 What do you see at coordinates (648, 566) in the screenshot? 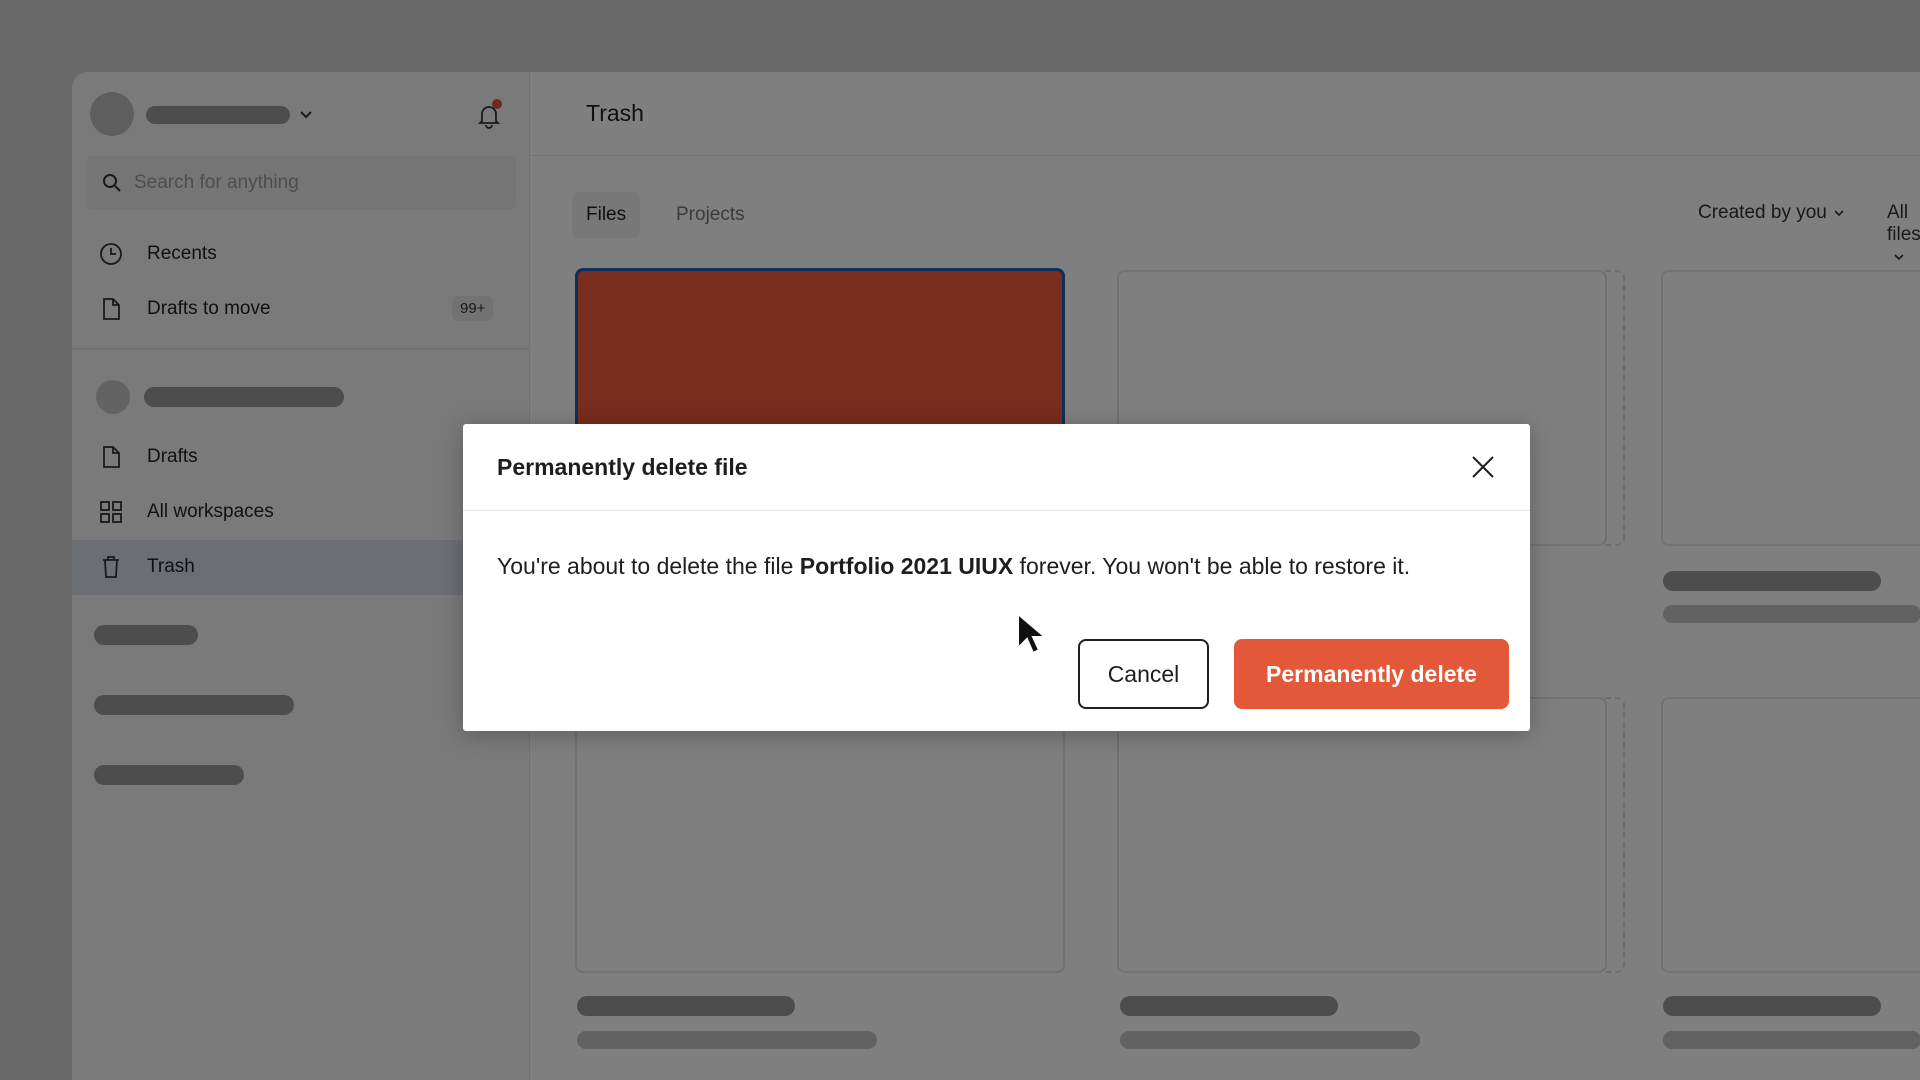
I see `message-prefix: You're about to delete the file` at bounding box center [648, 566].